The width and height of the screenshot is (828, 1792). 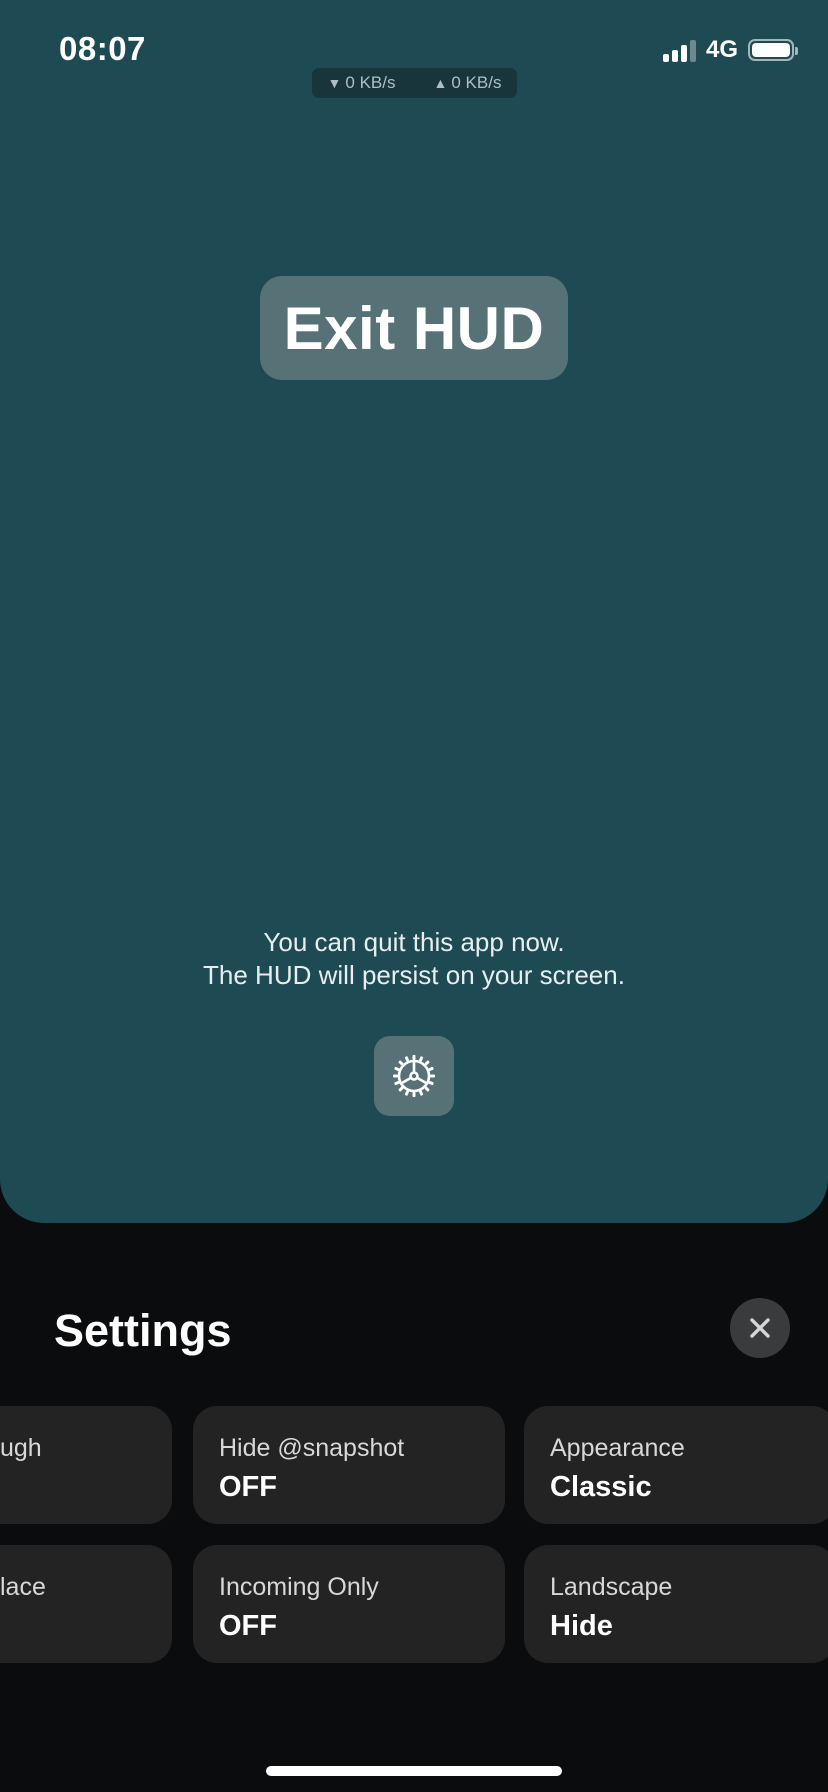 I want to click on setting-label: Incoming Only, so click(x=299, y=1587).